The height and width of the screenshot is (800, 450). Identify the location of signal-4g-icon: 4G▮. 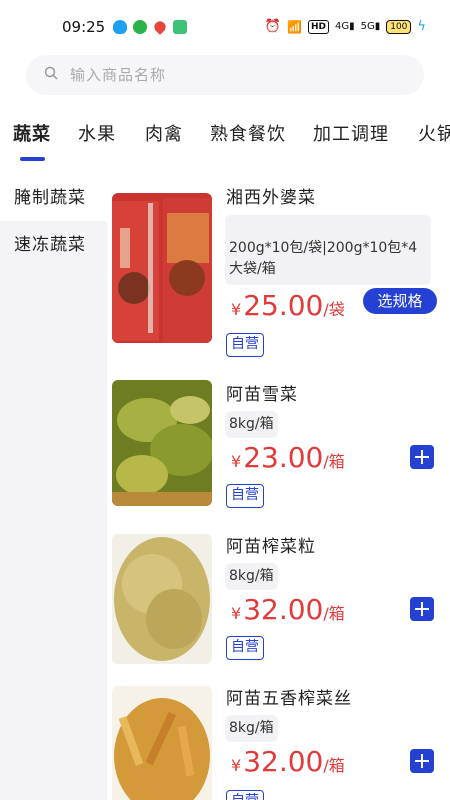
(344, 26).